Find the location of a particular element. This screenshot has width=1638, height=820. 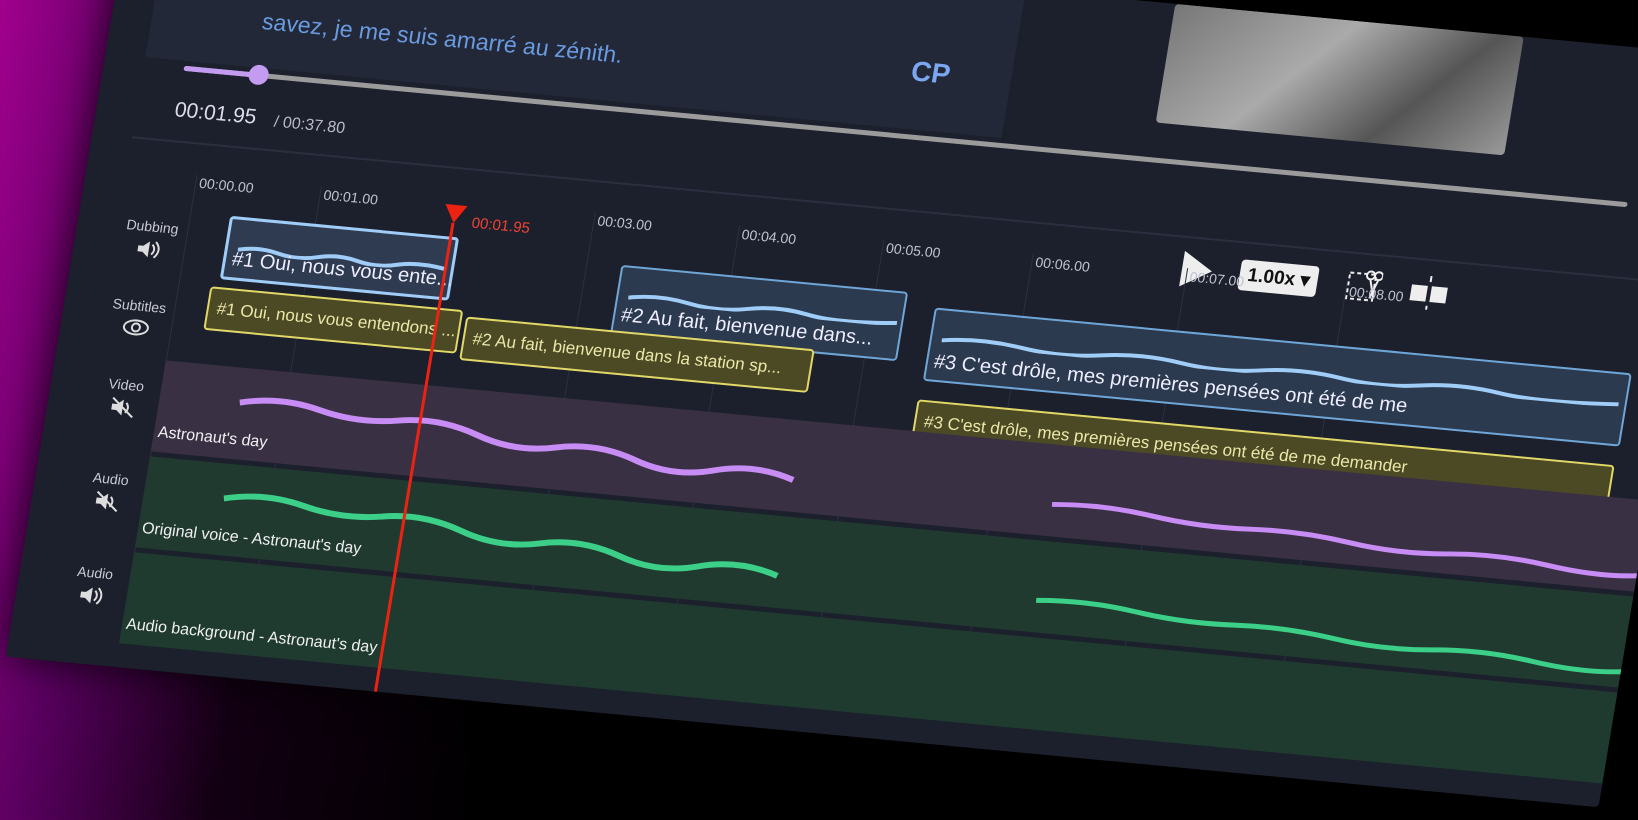

tick-label: 00:01.00 is located at coordinates (351, 197).